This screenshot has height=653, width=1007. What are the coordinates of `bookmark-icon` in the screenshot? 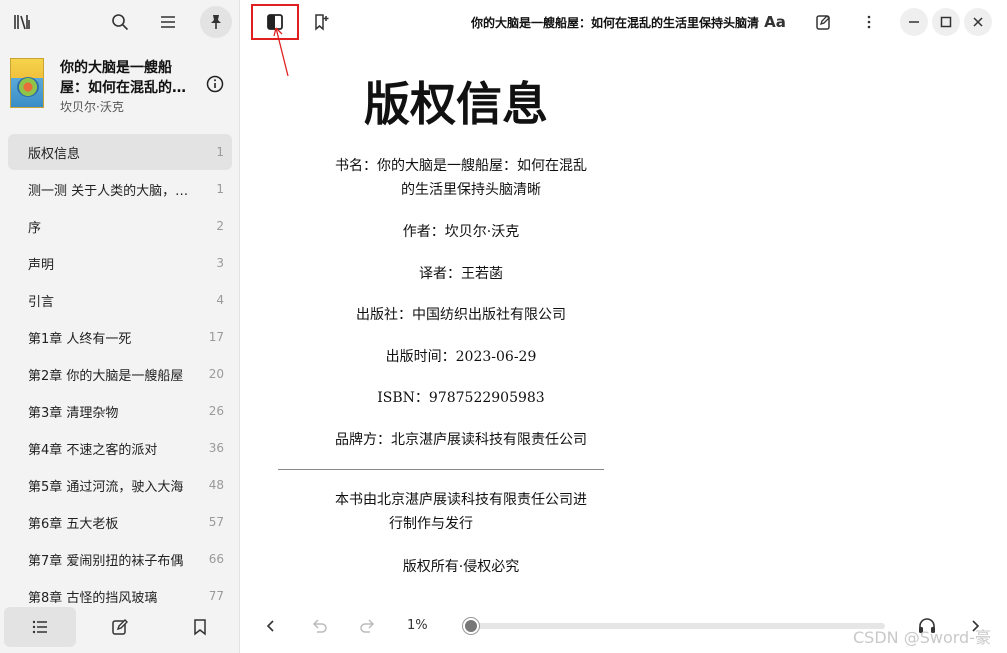 It's located at (200, 627).